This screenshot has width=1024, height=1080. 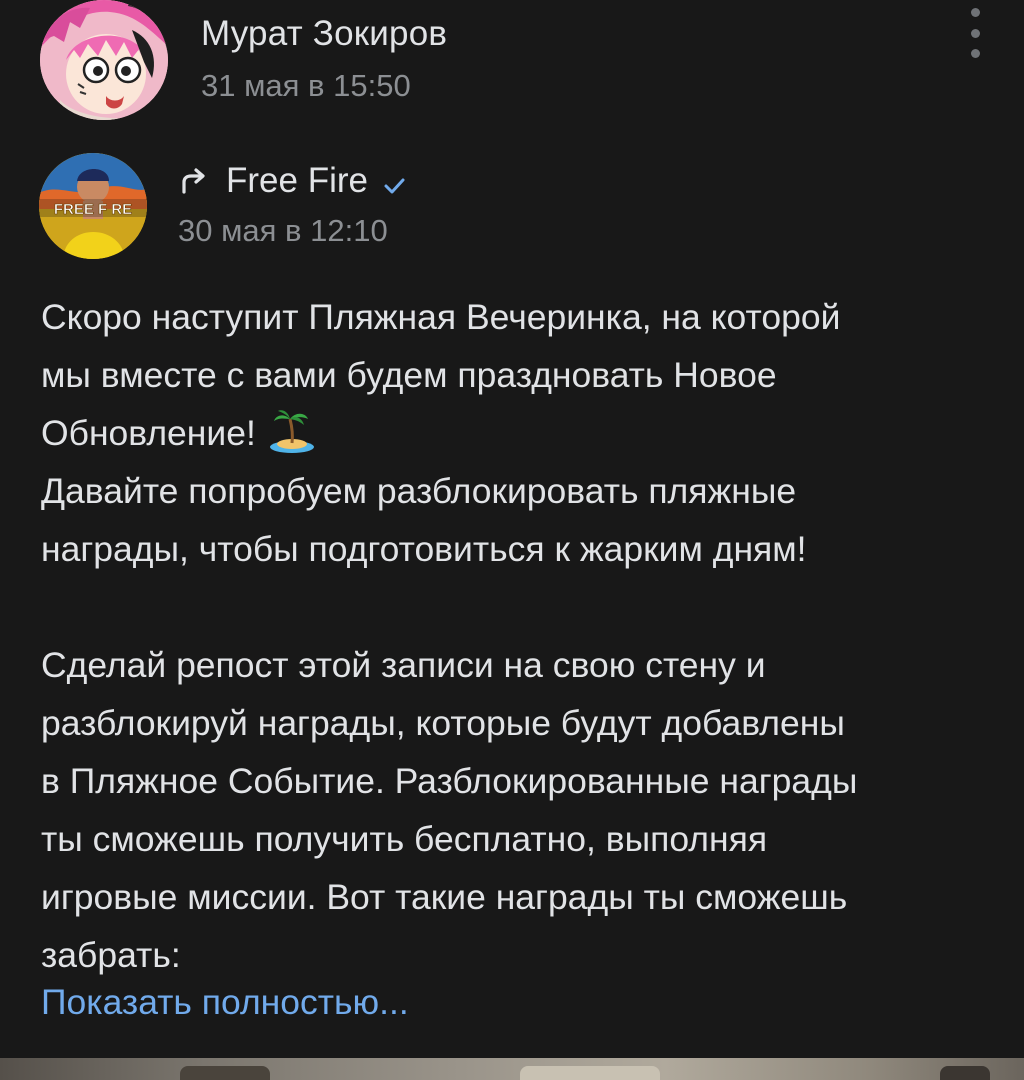 What do you see at coordinates (193, 181) in the screenshot?
I see `repost-arrow-icon` at bounding box center [193, 181].